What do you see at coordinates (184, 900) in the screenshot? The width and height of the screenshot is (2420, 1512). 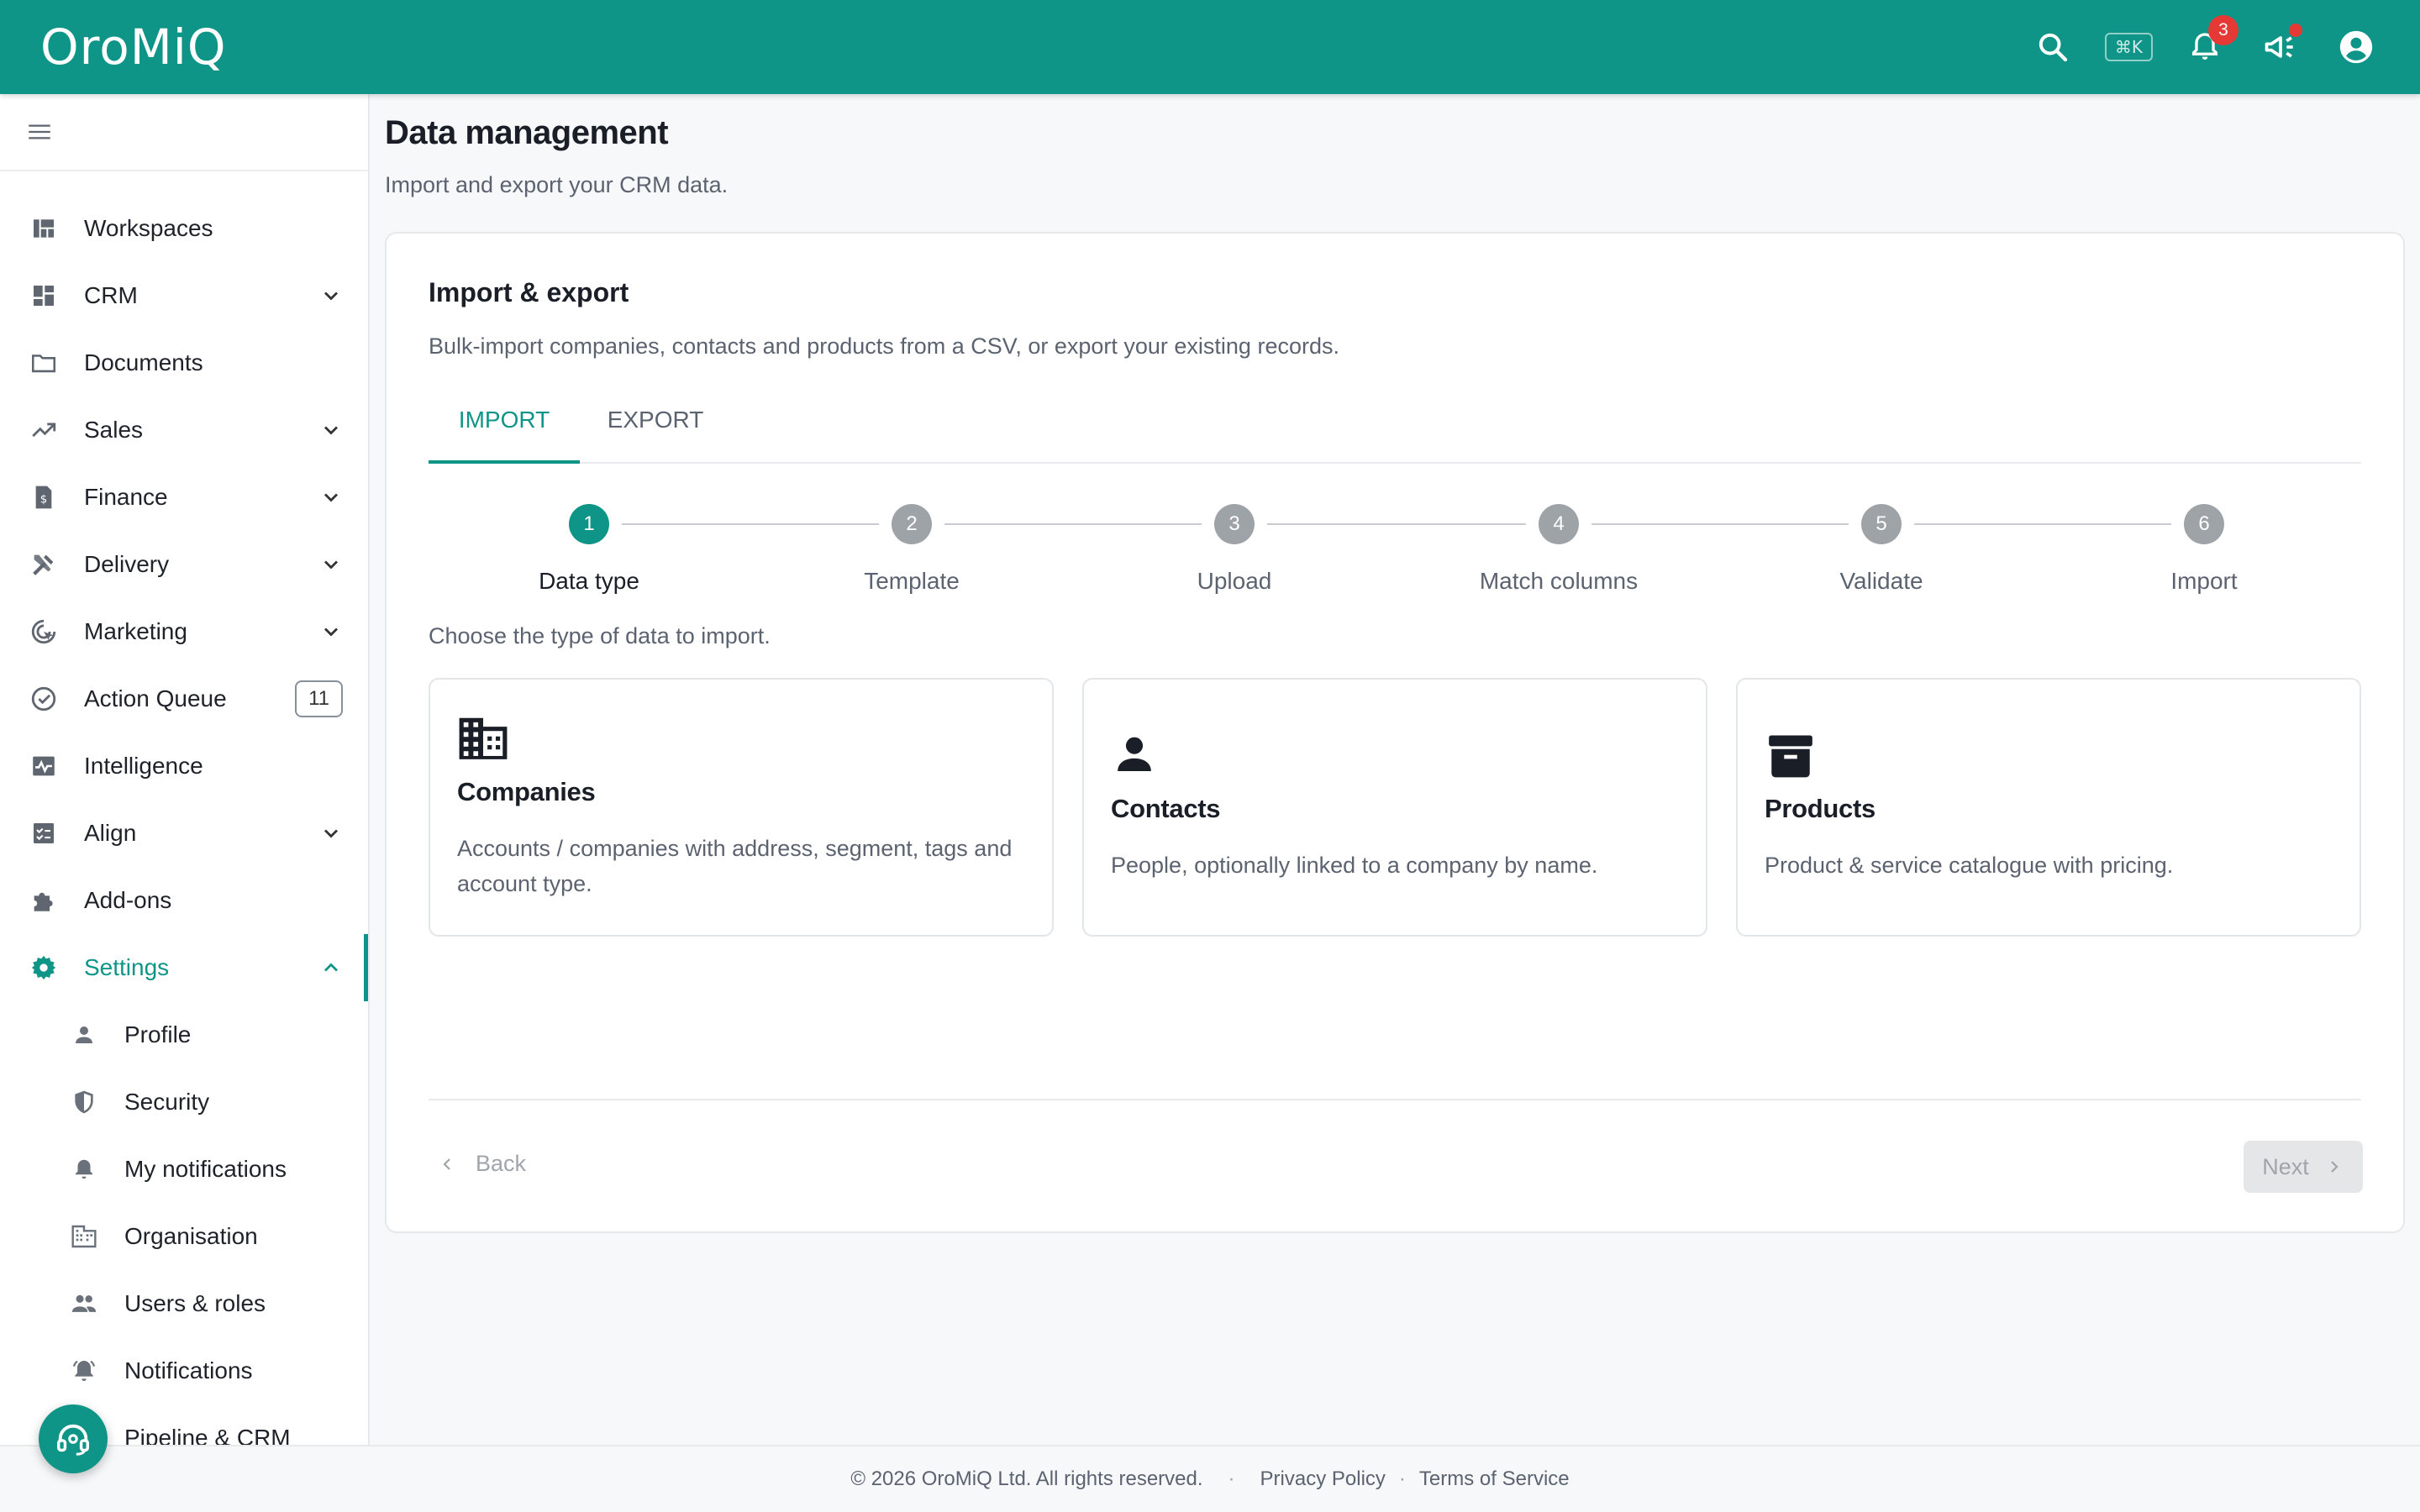 I see `sidebar-item-add-ons: Add-ons` at bounding box center [184, 900].